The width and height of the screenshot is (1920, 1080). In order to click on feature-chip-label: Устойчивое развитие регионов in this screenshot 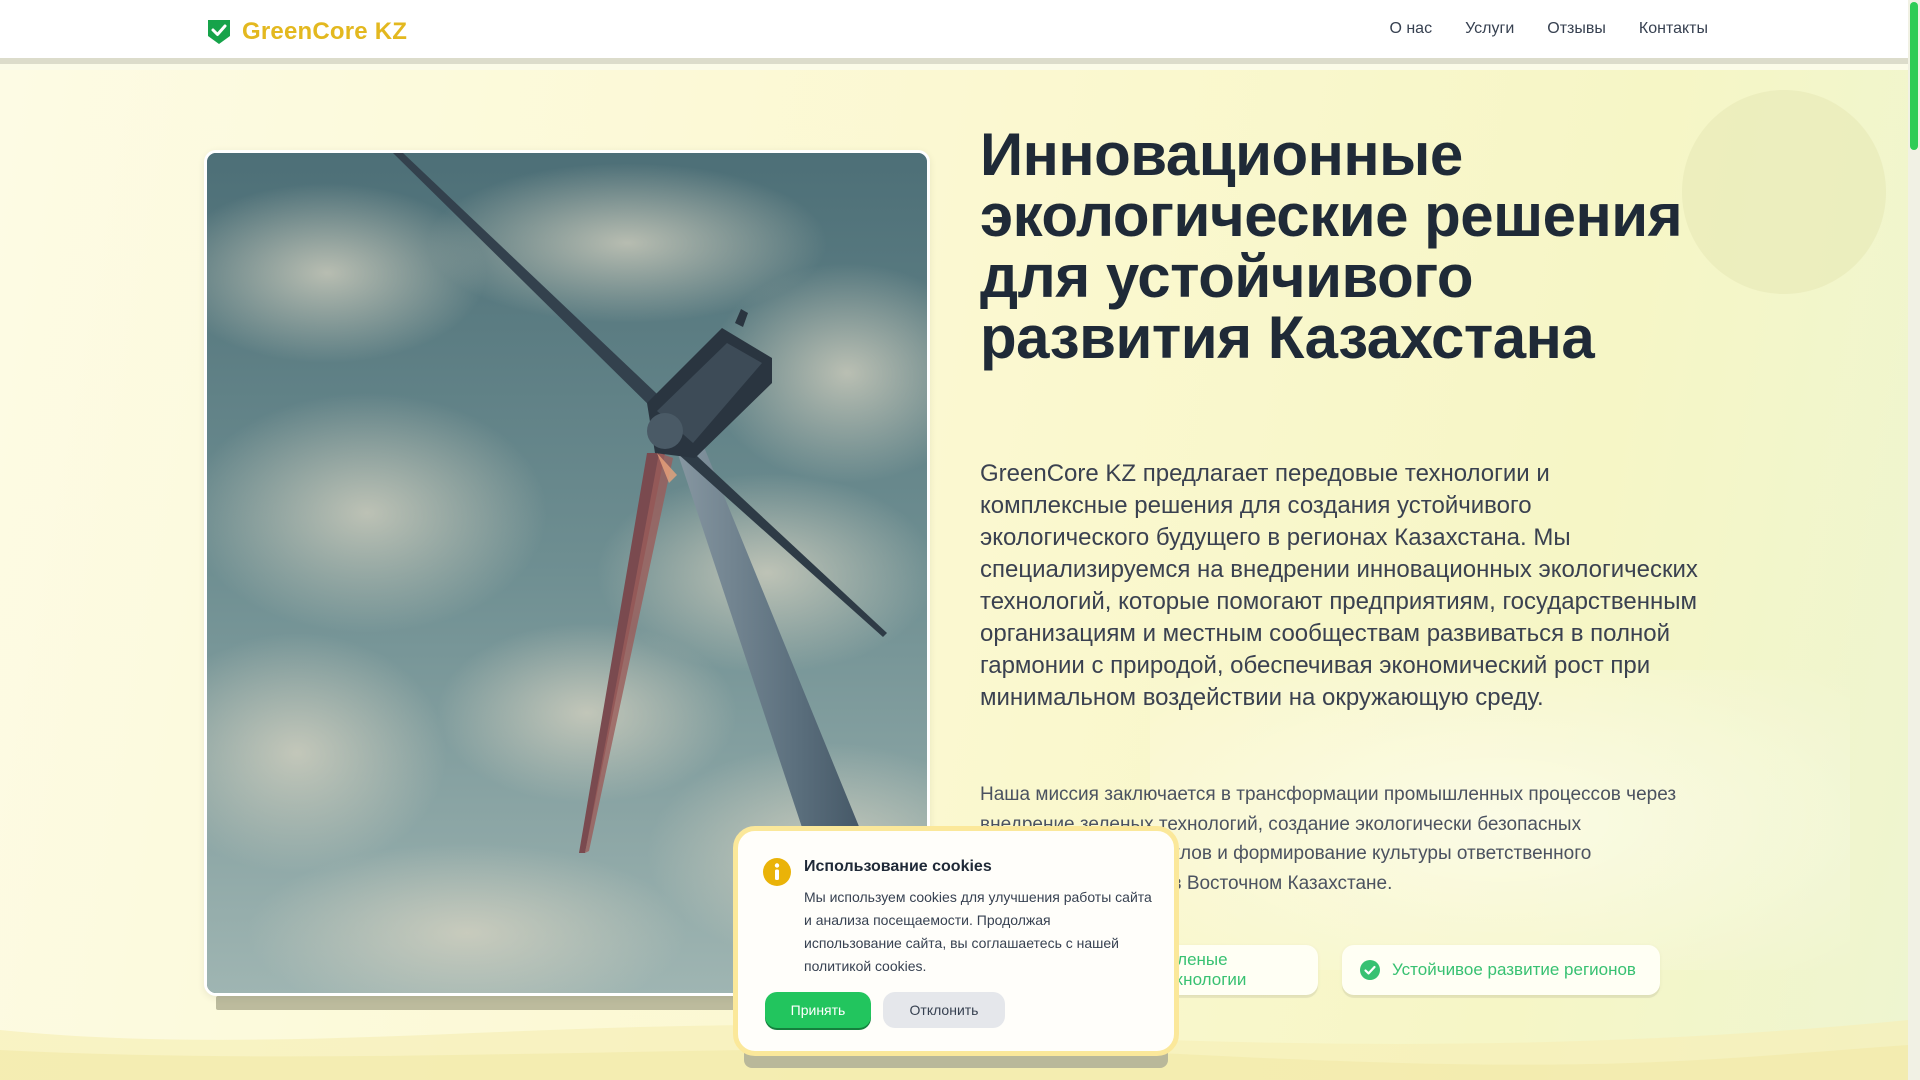, I will do `click(1514, 969)`.